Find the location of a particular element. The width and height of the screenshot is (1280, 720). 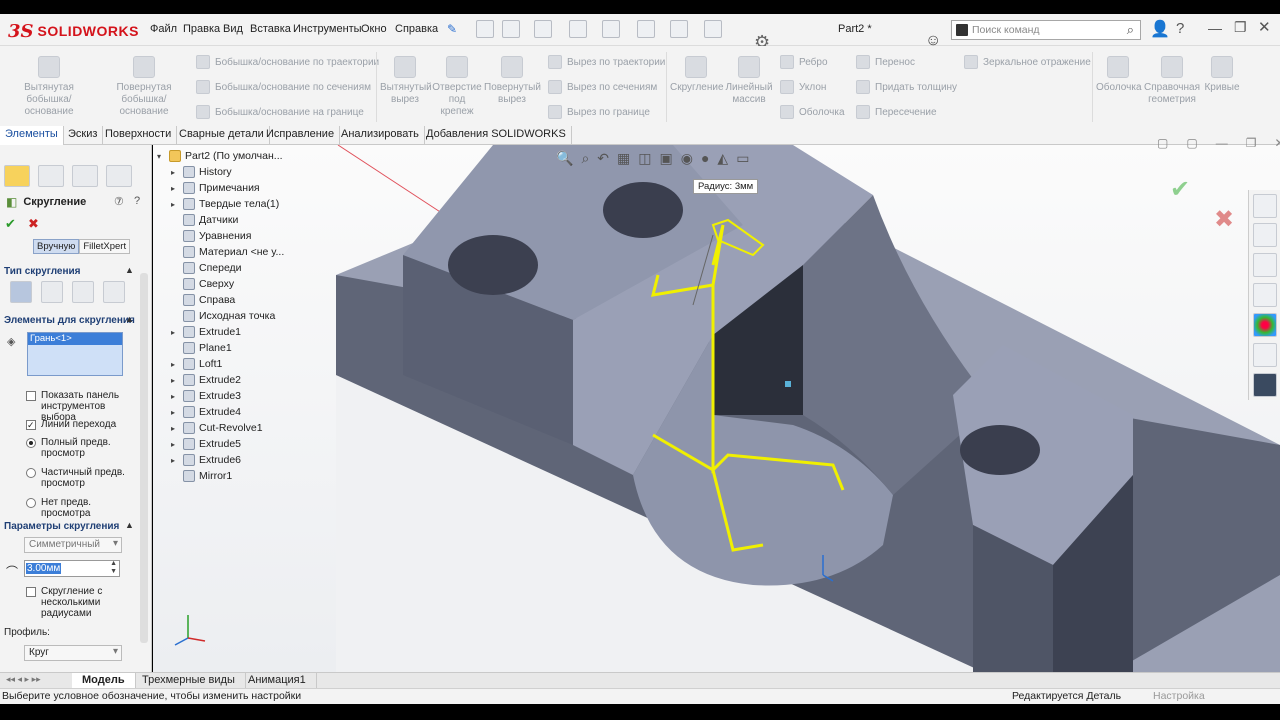

boundary-cut-button: Вырез по границе is located at coordinates (599, 112).